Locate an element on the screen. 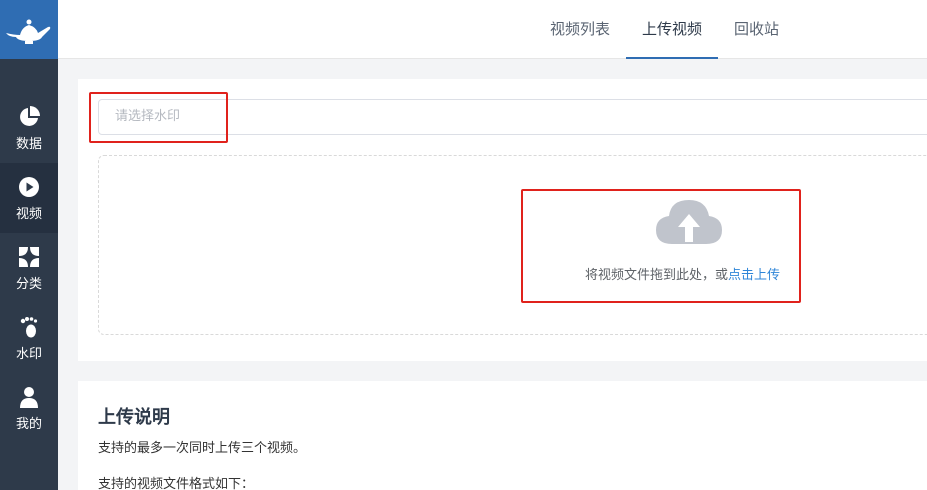 This screenshot has width=927, height=490. sidebar-item-watermark: 水印 is located at coordinates (29, 338).